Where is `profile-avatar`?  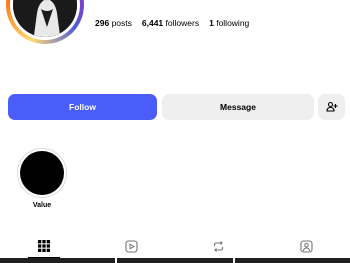
profile-avatar is located at coordinates (45, 22).